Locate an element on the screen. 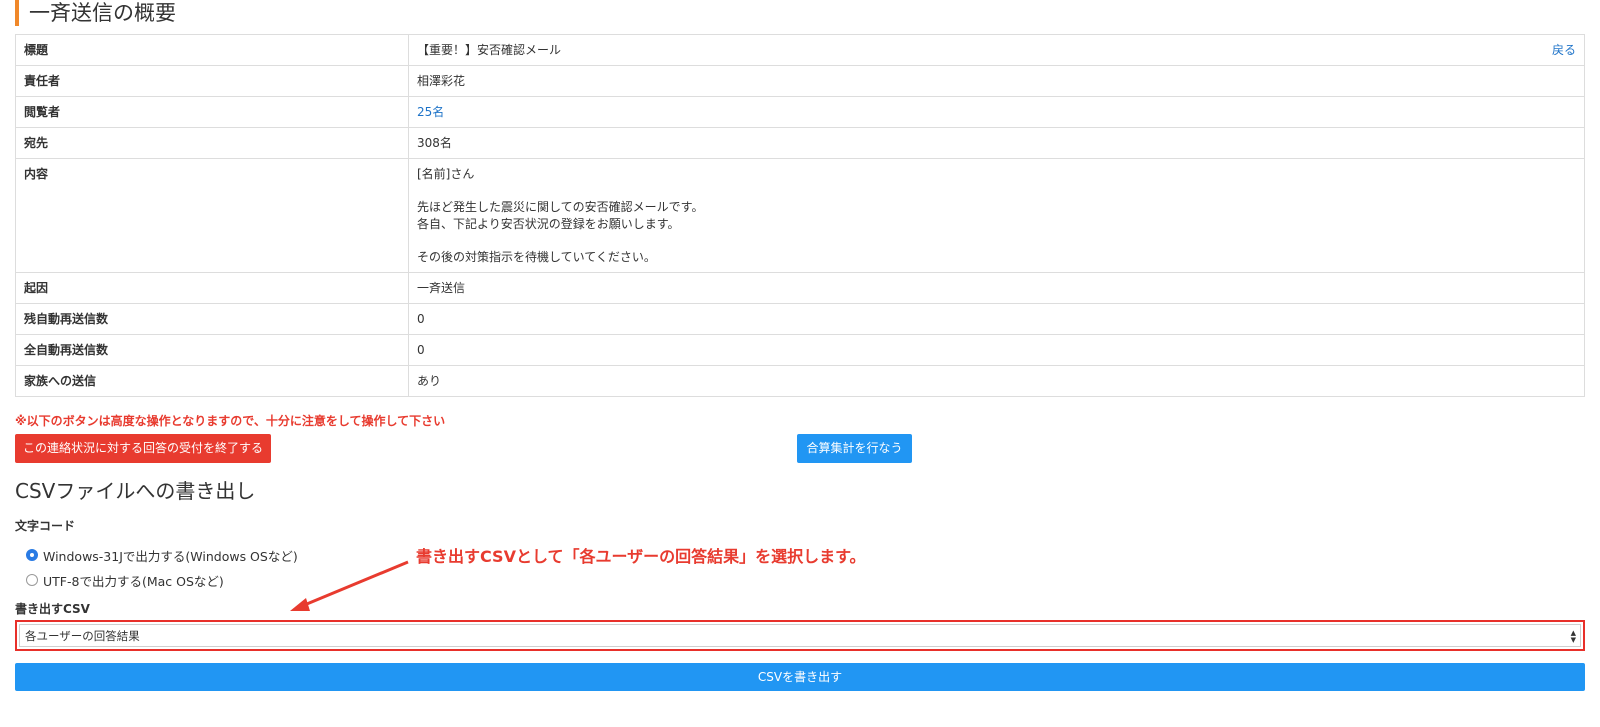 This screenshot has height=727, width=1600. row-value-viewers: 25名 is located at coordinates (996, 112).